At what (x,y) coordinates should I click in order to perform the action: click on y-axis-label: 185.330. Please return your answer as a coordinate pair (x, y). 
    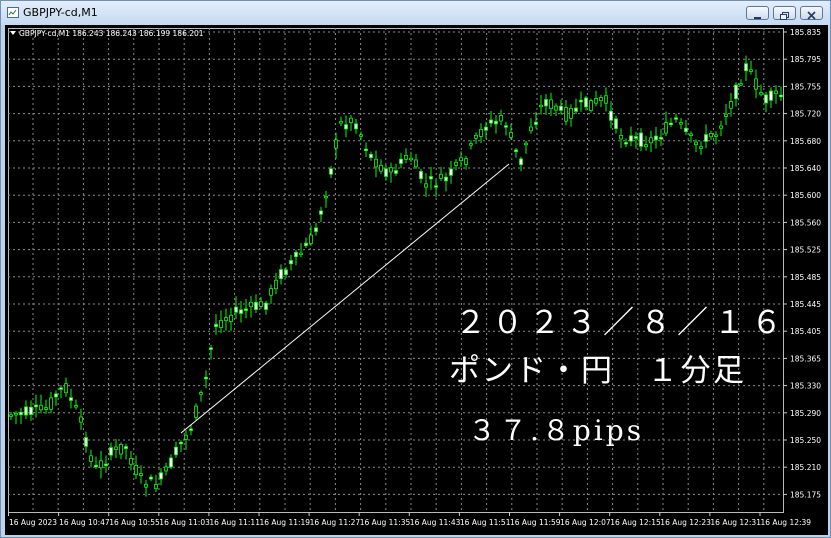
    Looking at the image, I should click on (805, 386).